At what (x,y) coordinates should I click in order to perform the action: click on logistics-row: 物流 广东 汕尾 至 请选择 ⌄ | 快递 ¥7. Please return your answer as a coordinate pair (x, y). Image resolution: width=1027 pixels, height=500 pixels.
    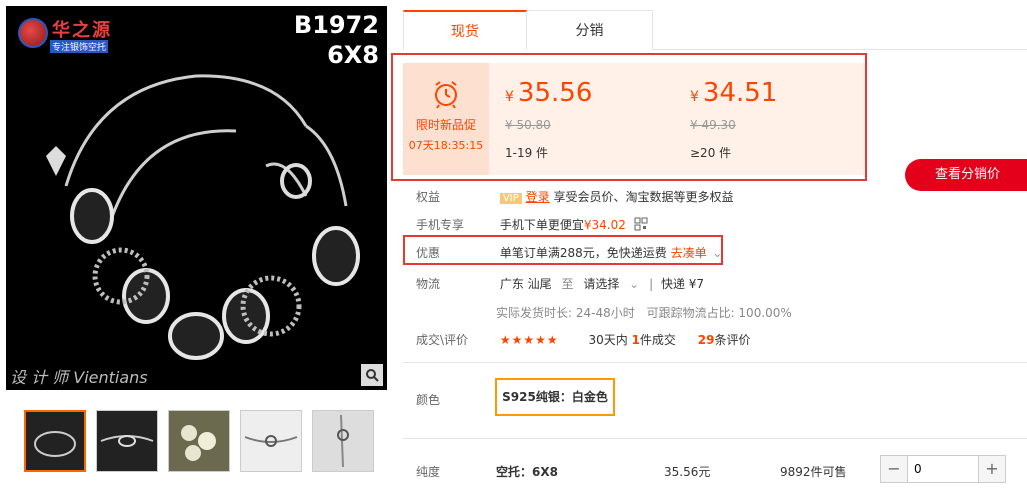
    Looking at the image, I should click on (560, 284).